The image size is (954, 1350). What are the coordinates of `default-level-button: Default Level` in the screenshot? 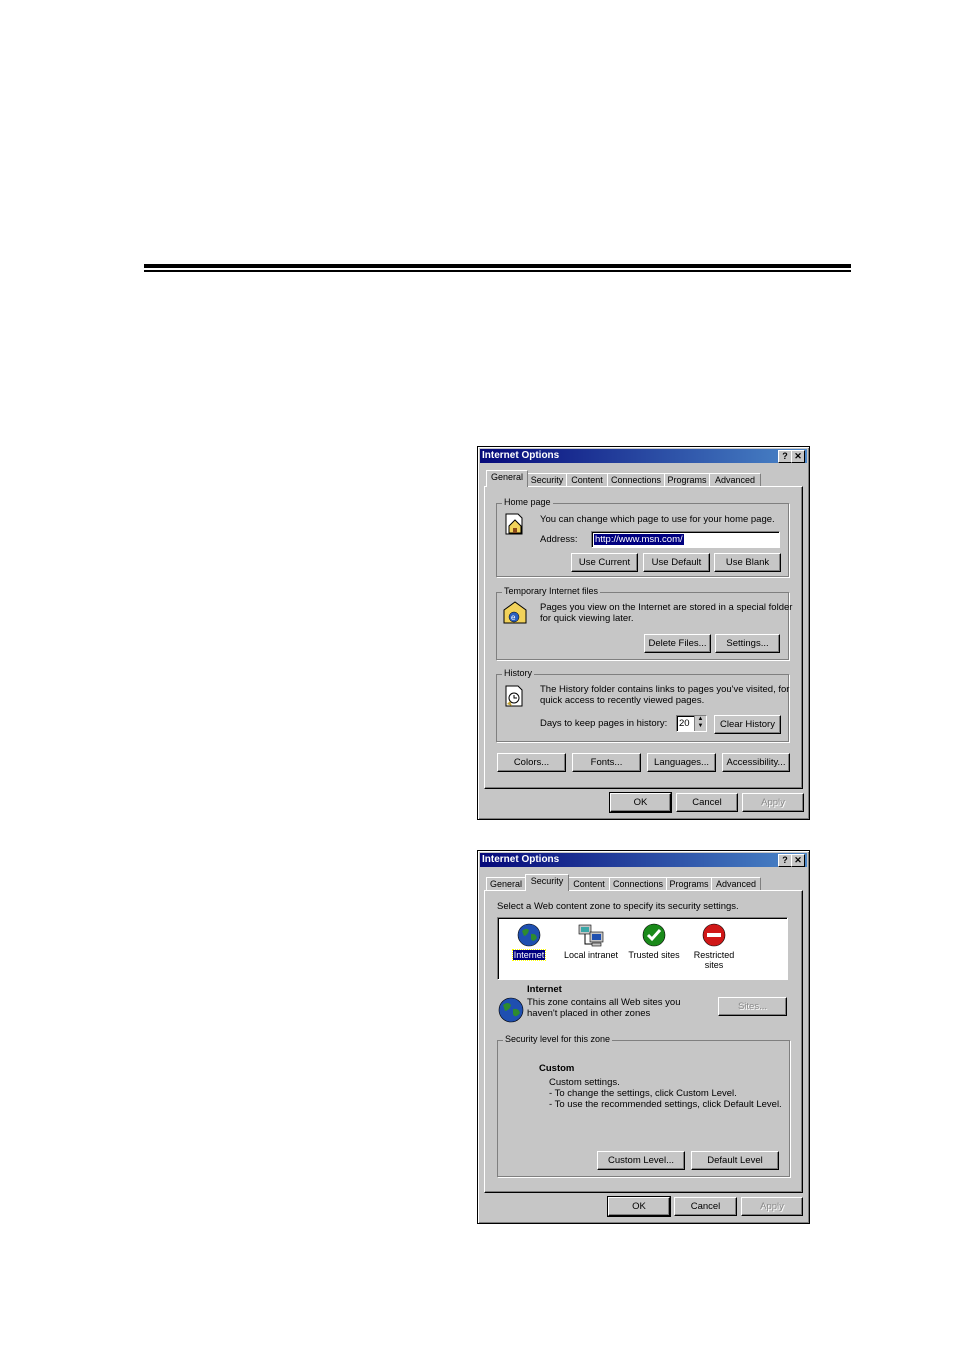 It's located at (735, 1160).